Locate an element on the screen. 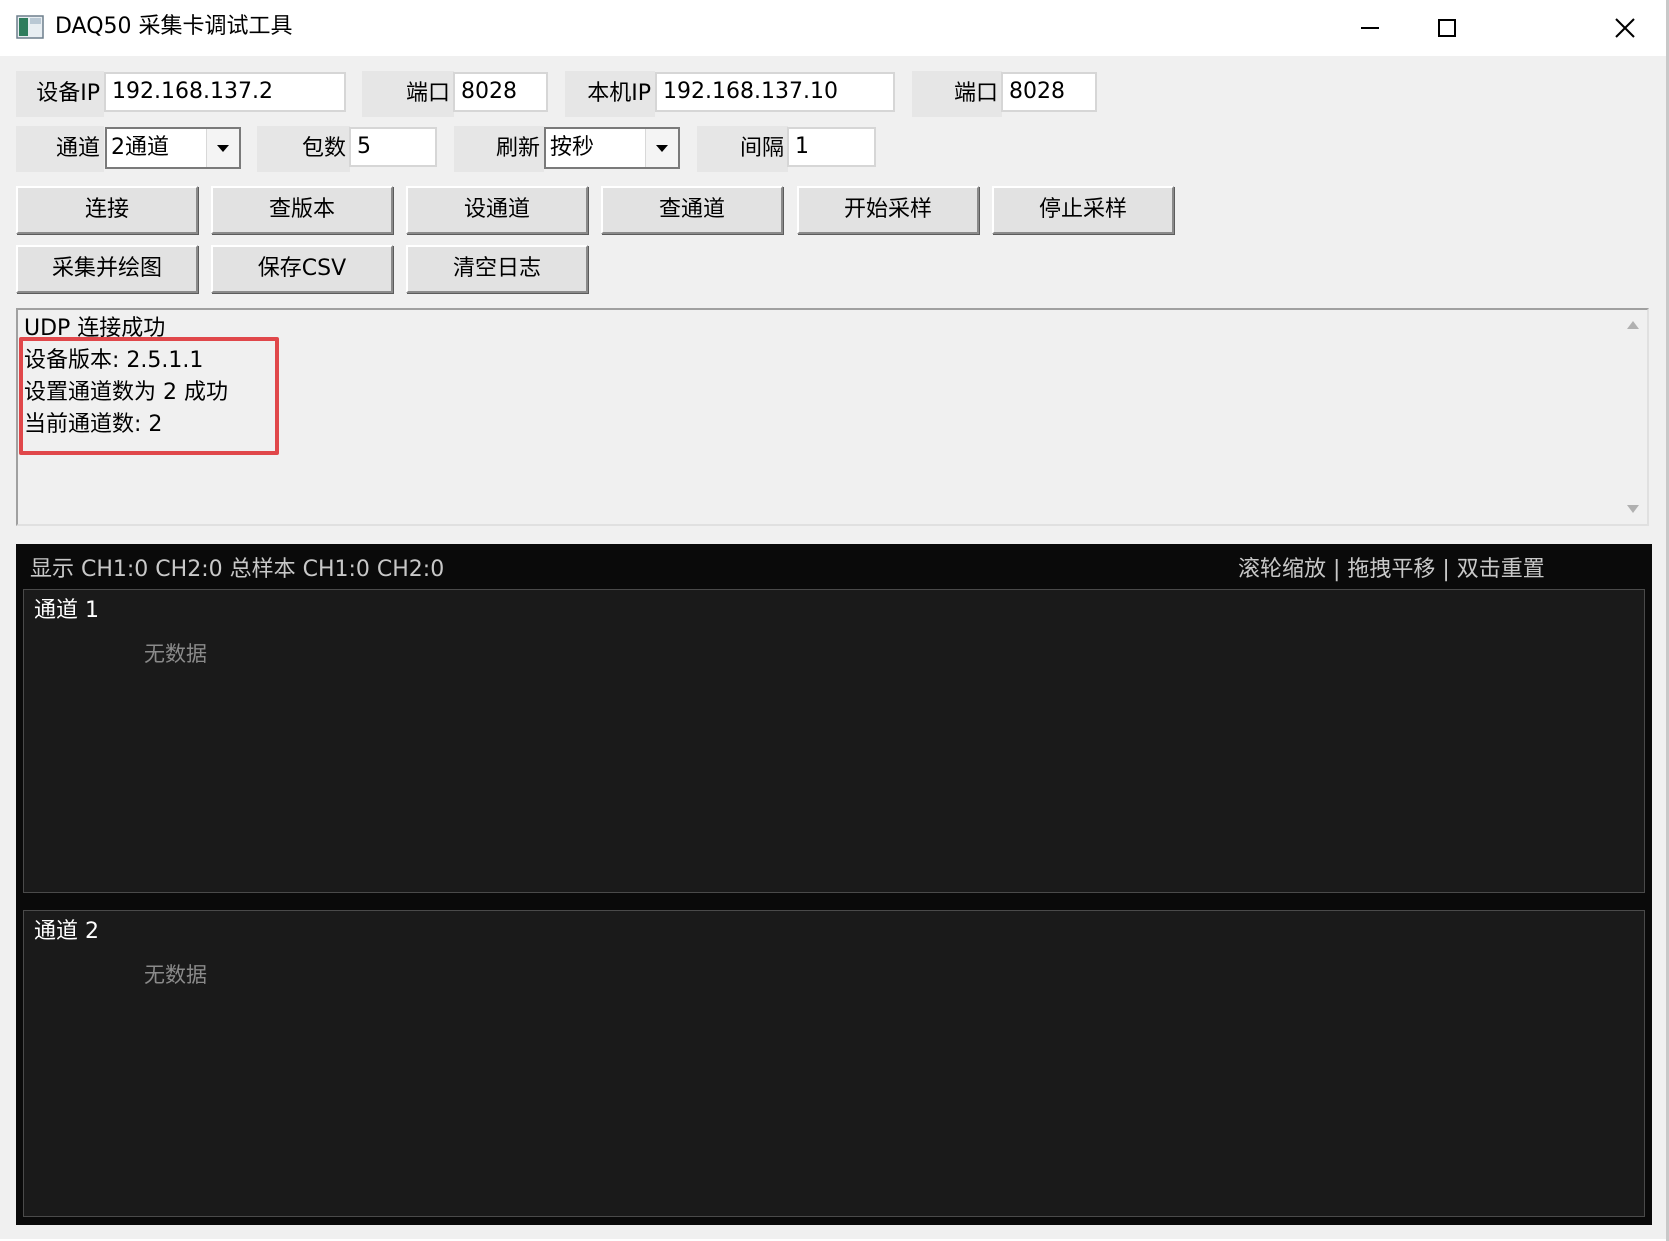 The height and width of the screenshot is (1241, 1669). start-sampling-button: 开始采样 is located at coordinates (888, 210).